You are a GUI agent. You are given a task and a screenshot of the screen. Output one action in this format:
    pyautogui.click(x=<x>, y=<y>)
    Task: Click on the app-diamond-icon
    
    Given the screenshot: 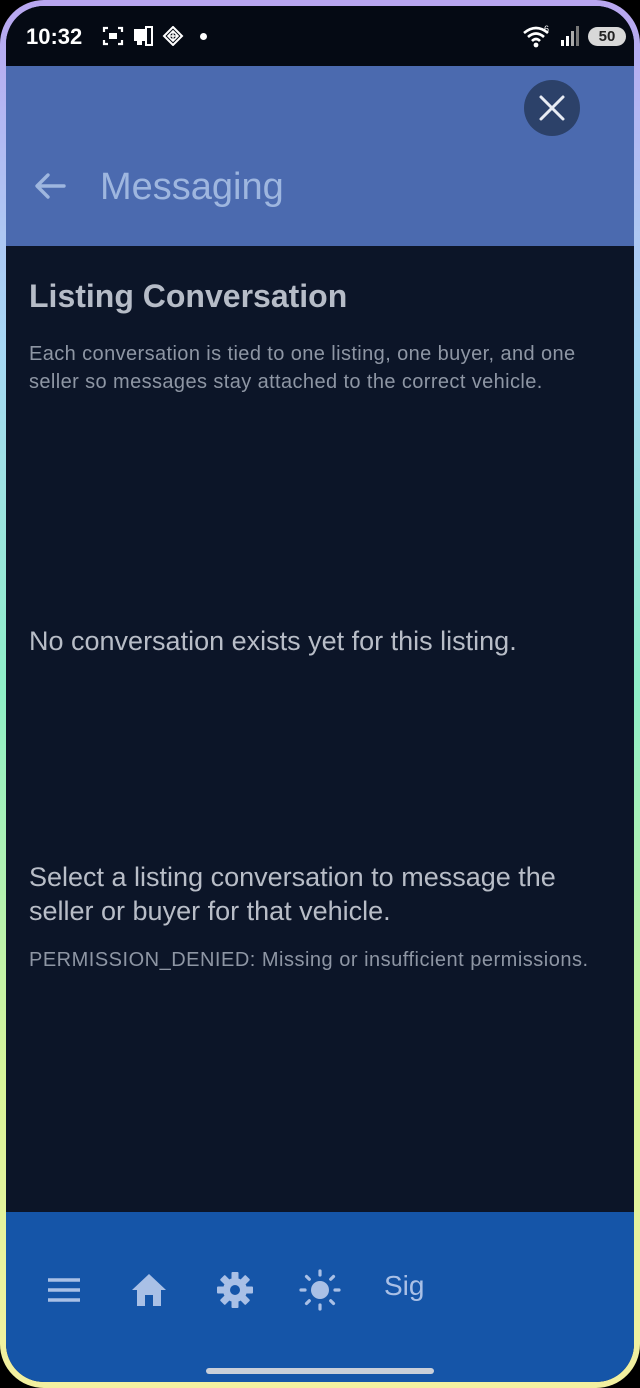 What is the action you would take?
    pyautogui.click(x=173, y=36)
    